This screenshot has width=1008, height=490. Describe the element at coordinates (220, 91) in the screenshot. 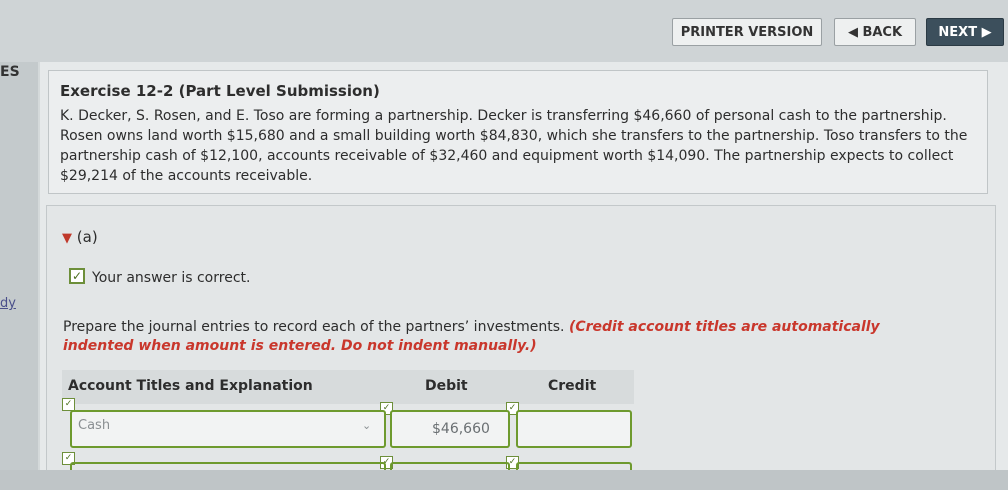

I see `exercise-title: Exercise 12-2 (Part Level Submission)` at that location.